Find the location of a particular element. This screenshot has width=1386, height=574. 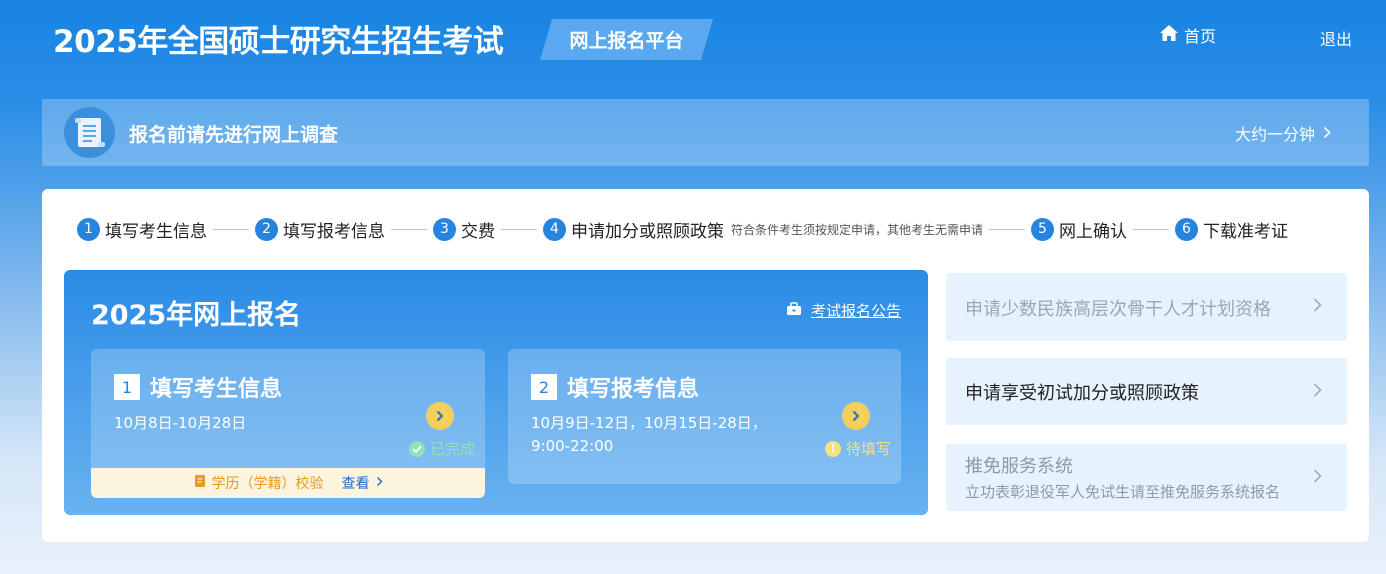

card-dates: 10月8日-10月28日 is located at coordinates (180, 423).